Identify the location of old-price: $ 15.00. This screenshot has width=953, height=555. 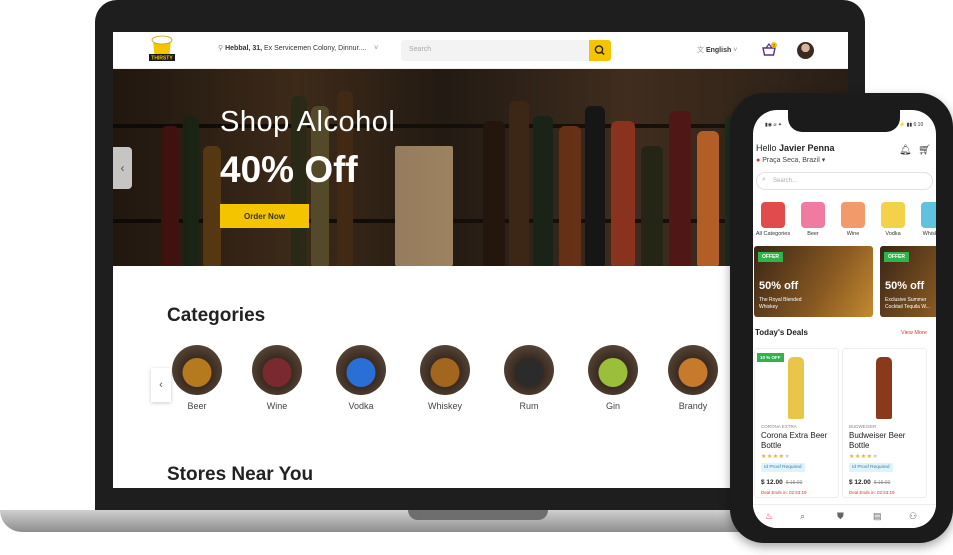
(794, 483).